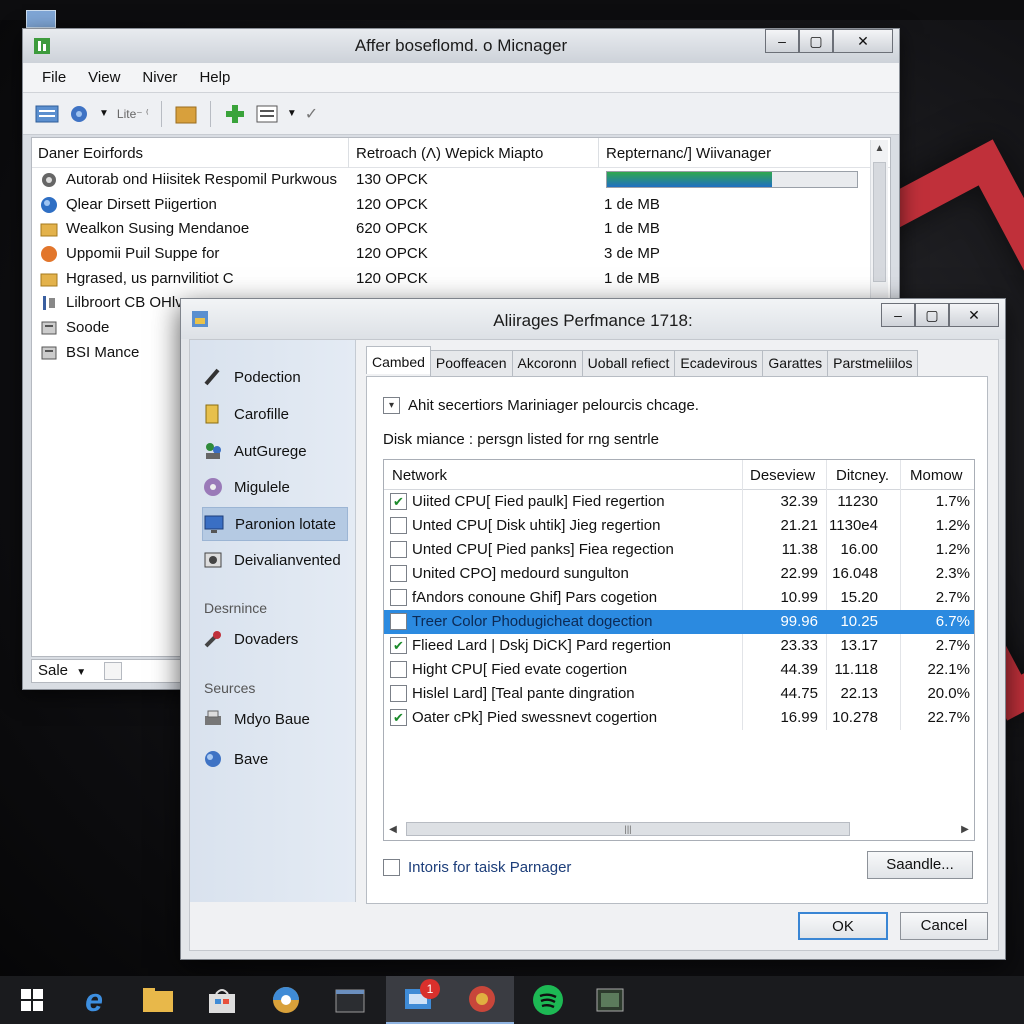 The image size is (1024, 1024). I want to click on windows-start-icon, so click(32, 1000).